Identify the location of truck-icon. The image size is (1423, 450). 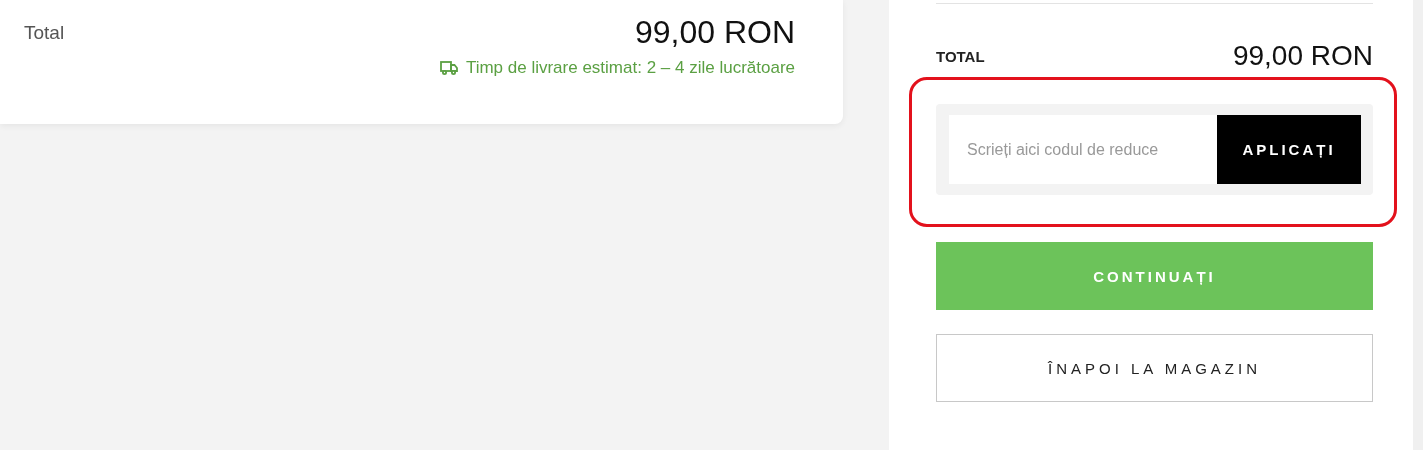
(448, 68).